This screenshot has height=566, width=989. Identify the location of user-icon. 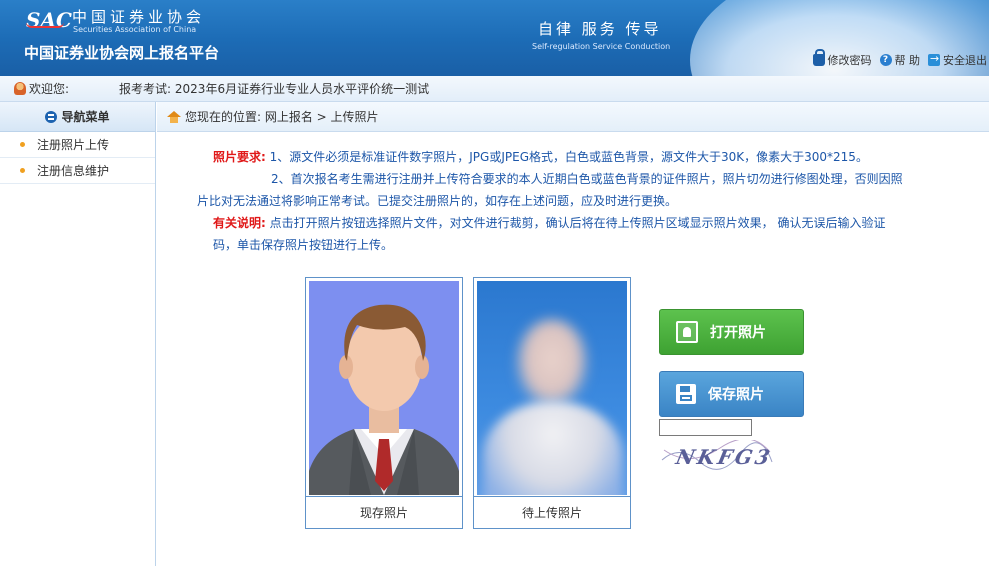
(20, 88).